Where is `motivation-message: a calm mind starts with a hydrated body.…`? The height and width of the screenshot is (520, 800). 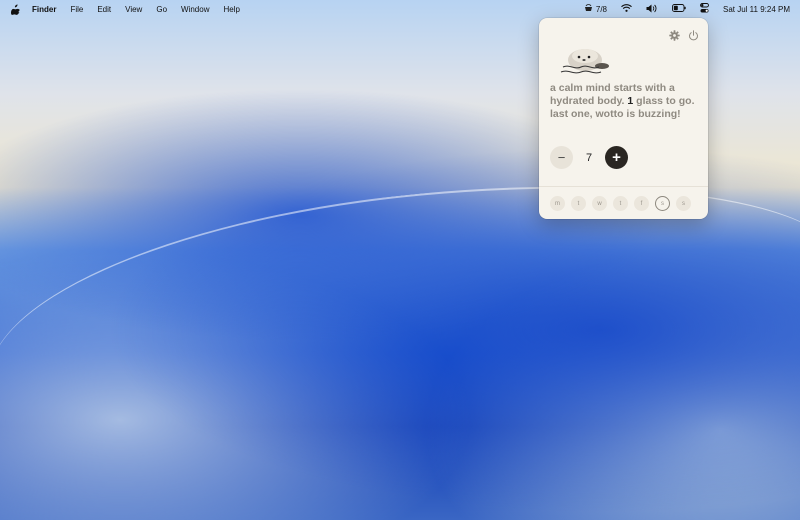 motivation-message: a calm mind starts with a hydrated body.… is located at coordinates (625, 101).